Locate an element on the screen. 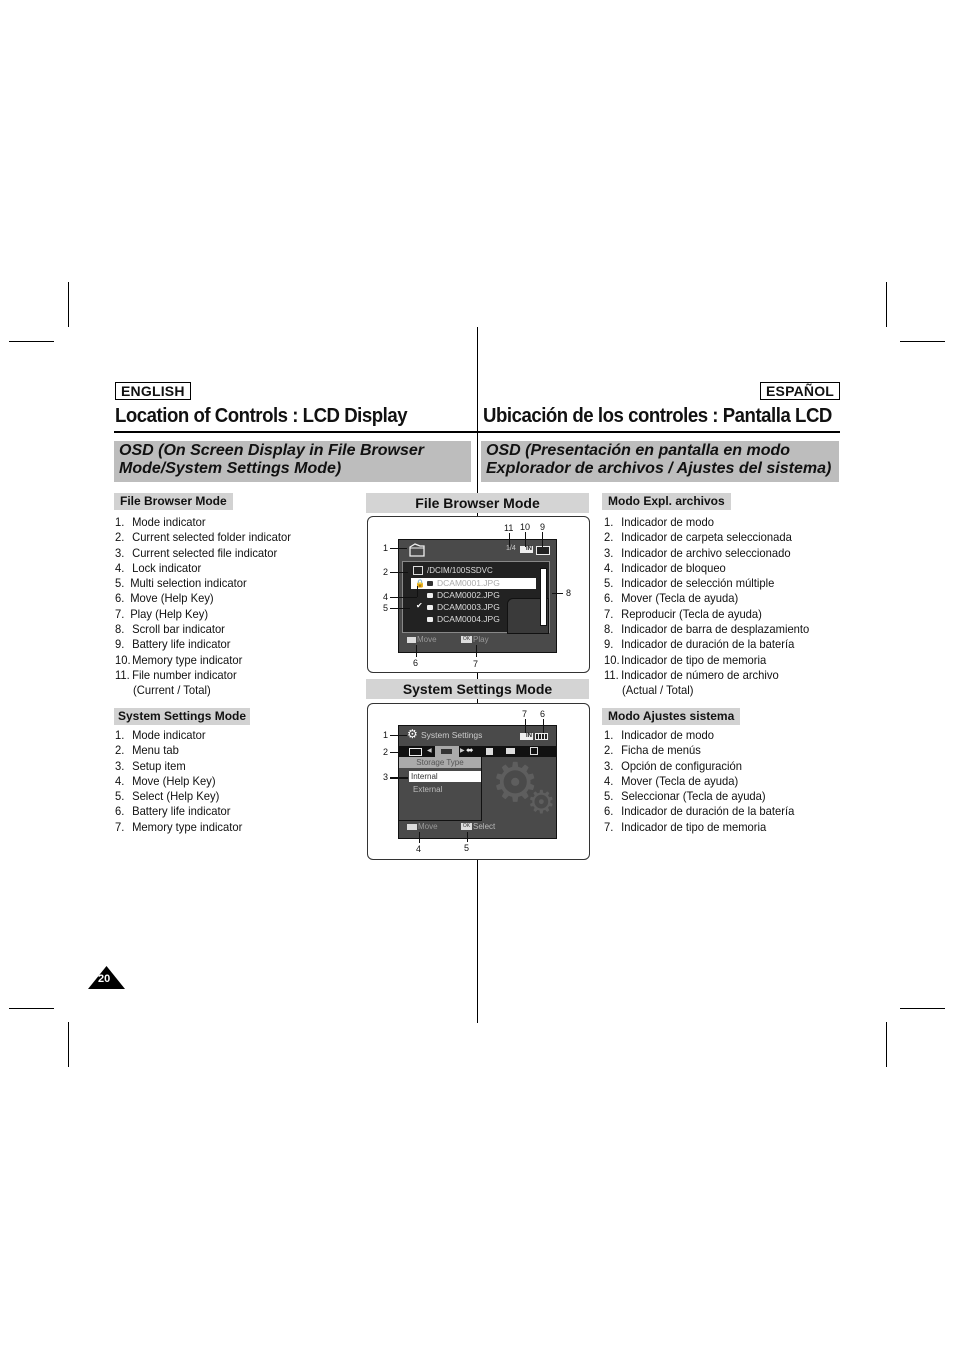  language-label-spanish: ESPAÑOL is located at coordinates (800, 391).